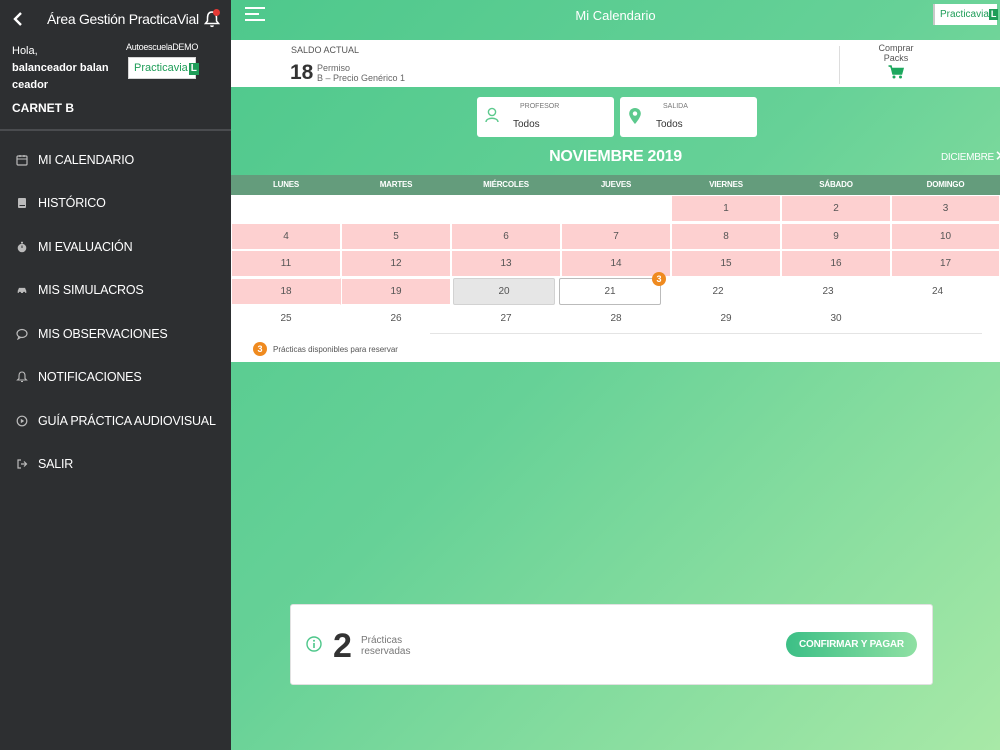  What do you see at coordinates (526, 124) in the screenshot?
I see `teacher-filter-value: Todos` at bounding box center [526, 124].